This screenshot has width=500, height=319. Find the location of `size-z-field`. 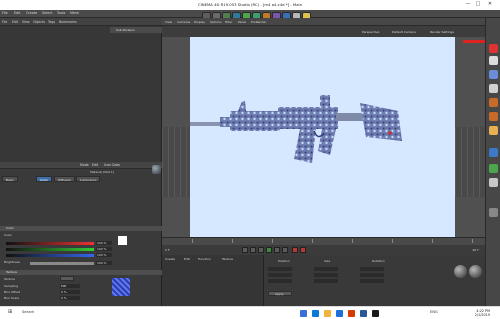

size-z-field is located at coordinates (326, 281).